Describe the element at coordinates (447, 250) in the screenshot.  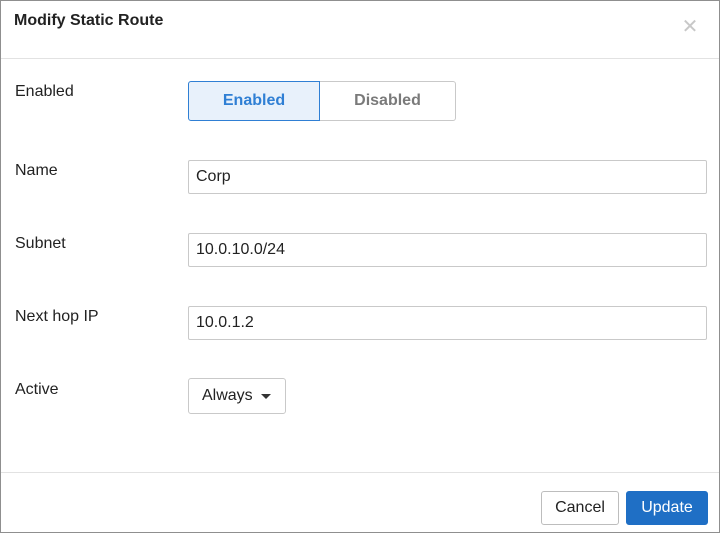
I see `subnet-input: 10.0.10.0/24` at that location.